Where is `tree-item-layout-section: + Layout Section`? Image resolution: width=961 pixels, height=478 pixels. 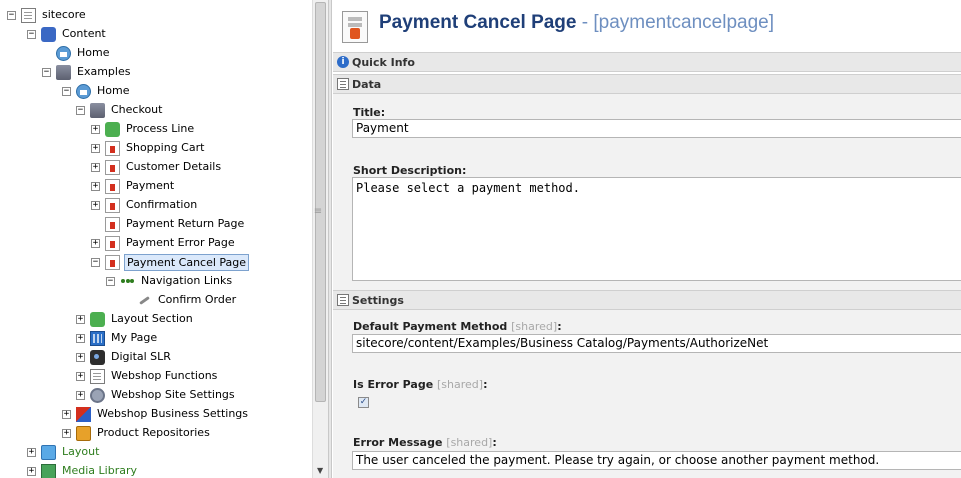
tree-item-layout-section: + Layout Section is located at coordinates (135, 319).